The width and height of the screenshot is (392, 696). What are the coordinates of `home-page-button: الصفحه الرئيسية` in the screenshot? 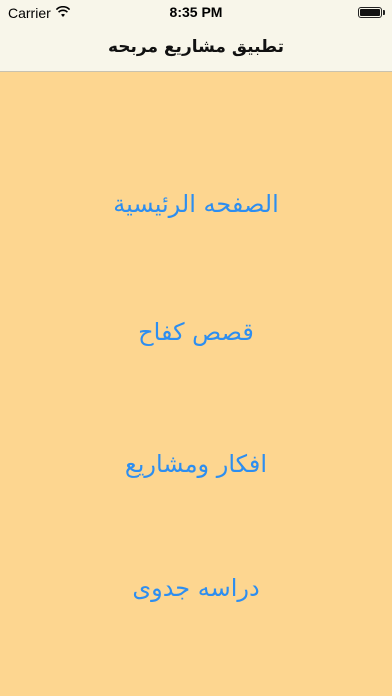 It's located at (196, 204).